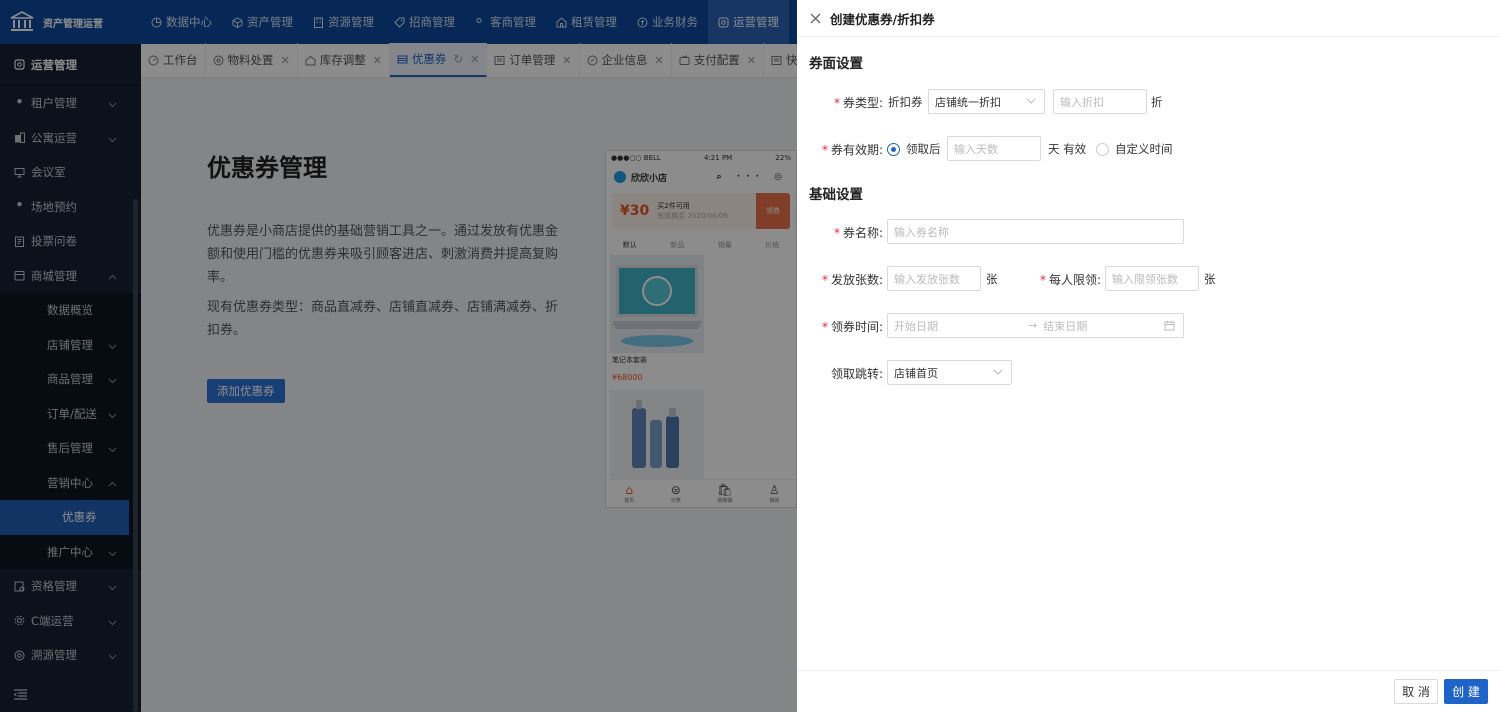  I want to click on nav-item-label: 数据中心, so click(189, 22).